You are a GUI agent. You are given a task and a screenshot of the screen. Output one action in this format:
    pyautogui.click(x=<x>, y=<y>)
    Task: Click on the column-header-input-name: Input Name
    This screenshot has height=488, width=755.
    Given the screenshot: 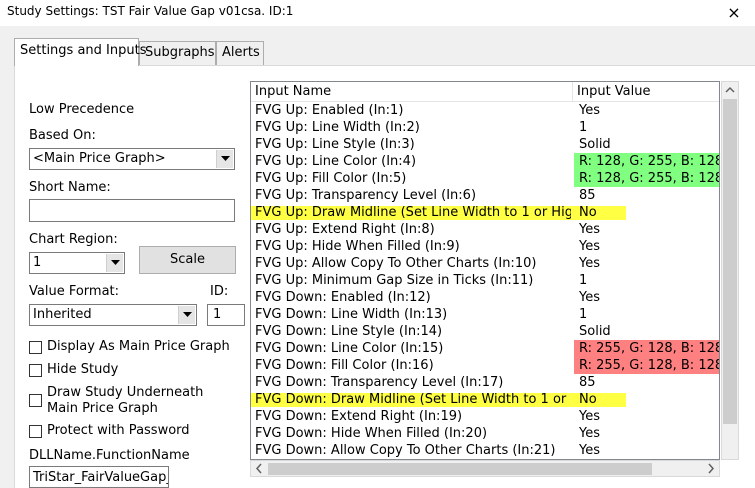 What is the action you would take?
    pyautogui.click(x=412, y=92)
    